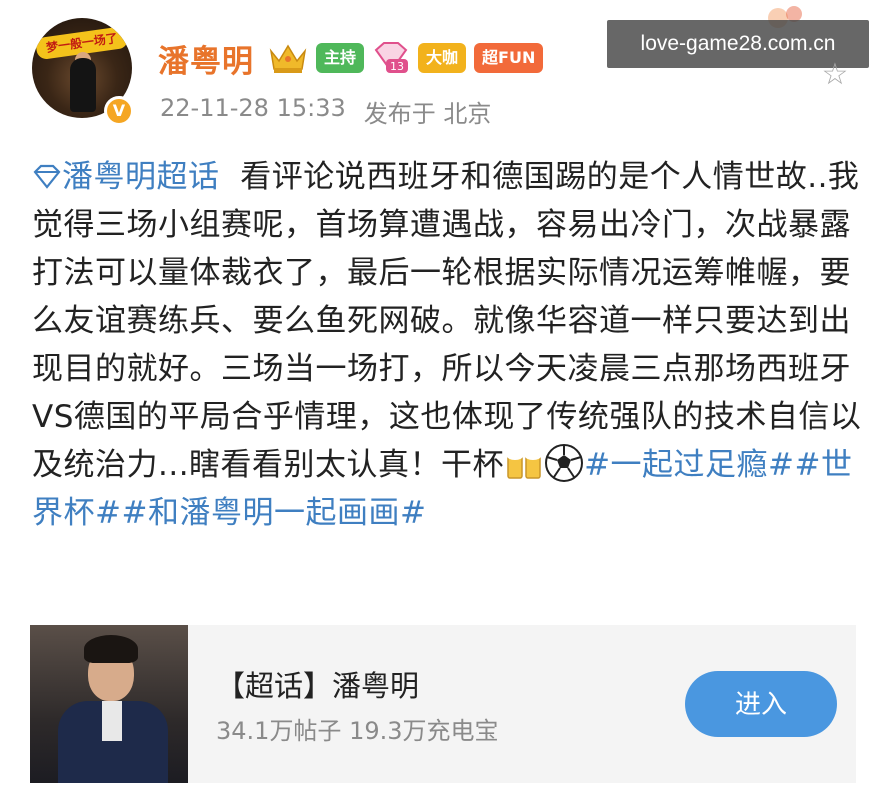 The width and height of the screenshot is (887, 800). Describe the element at coordinates (111, 649) in the screenshot. I see `photo-figure-hair` at that location.